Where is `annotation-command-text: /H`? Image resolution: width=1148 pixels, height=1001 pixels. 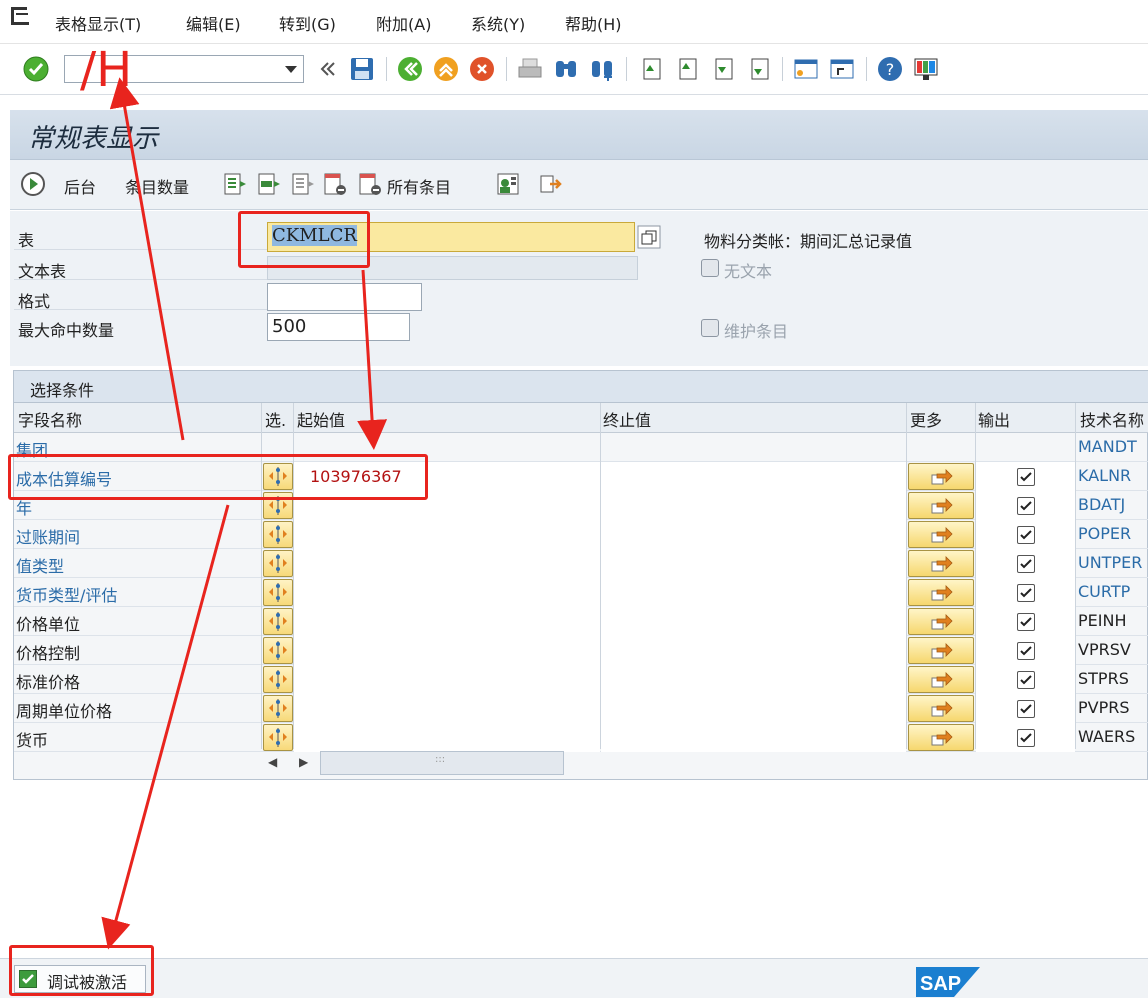
annotation-command-text: /H is located at coordinates (106, 70).